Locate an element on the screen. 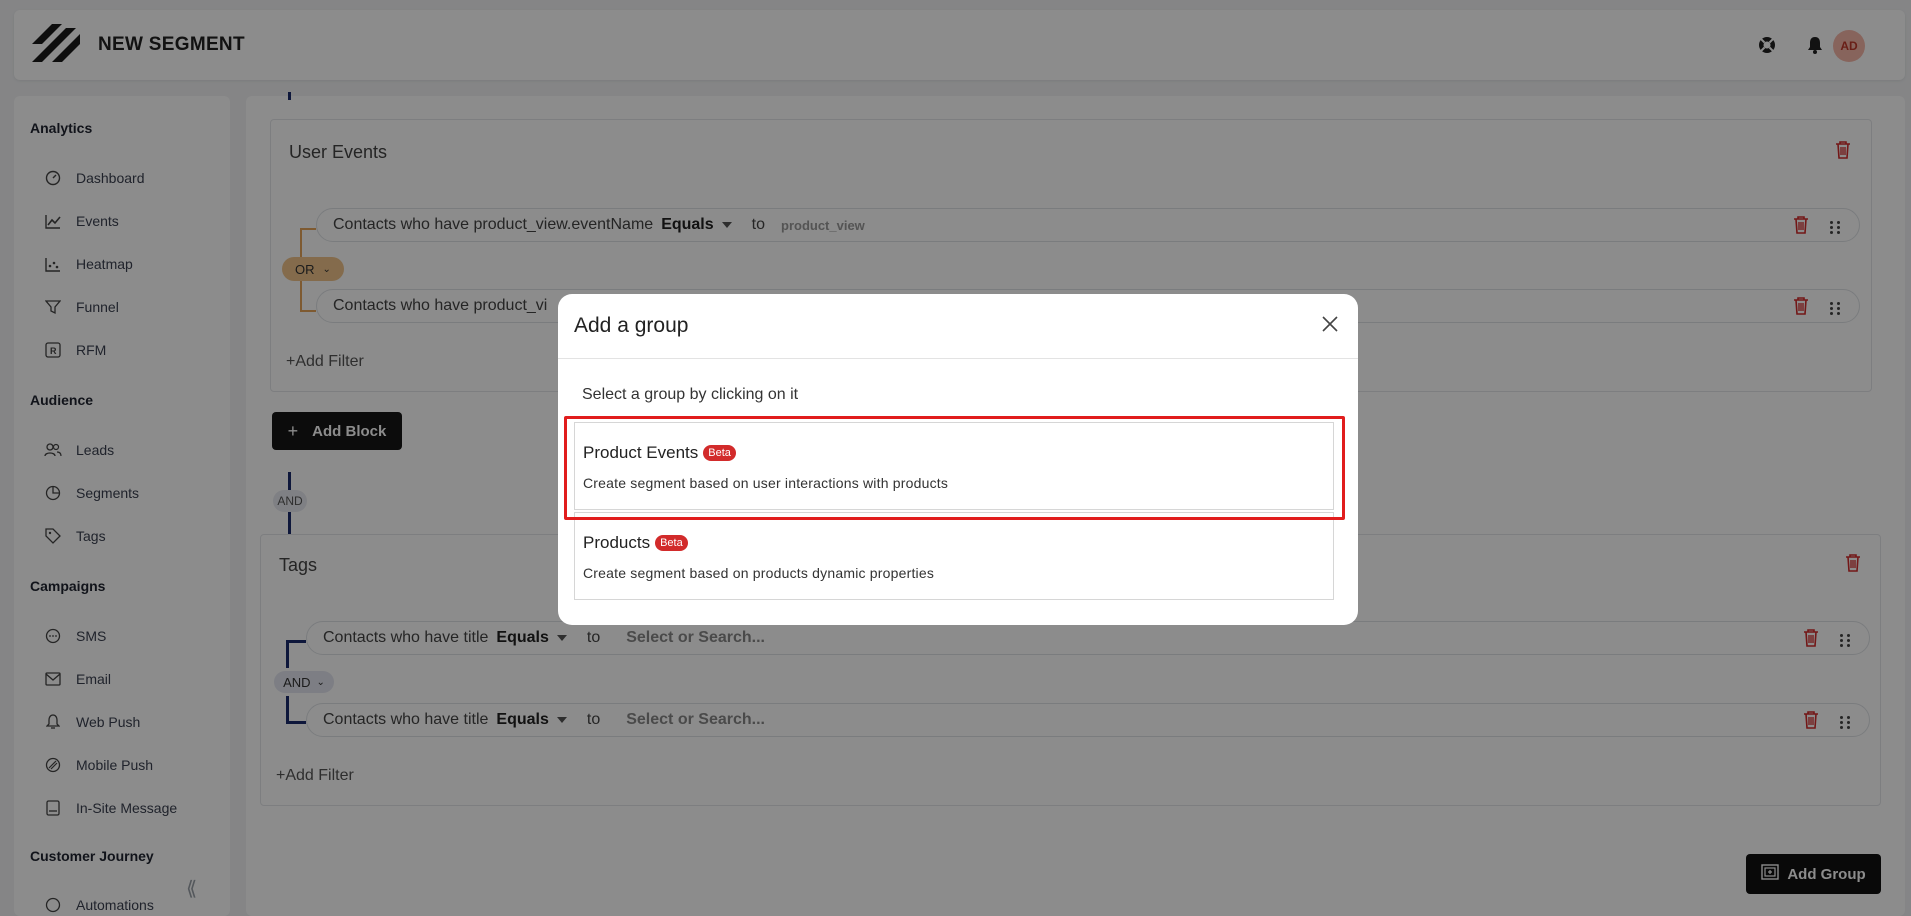  modal-subtitle: Select a group by clicking on it is located at coordinates (690, 394).